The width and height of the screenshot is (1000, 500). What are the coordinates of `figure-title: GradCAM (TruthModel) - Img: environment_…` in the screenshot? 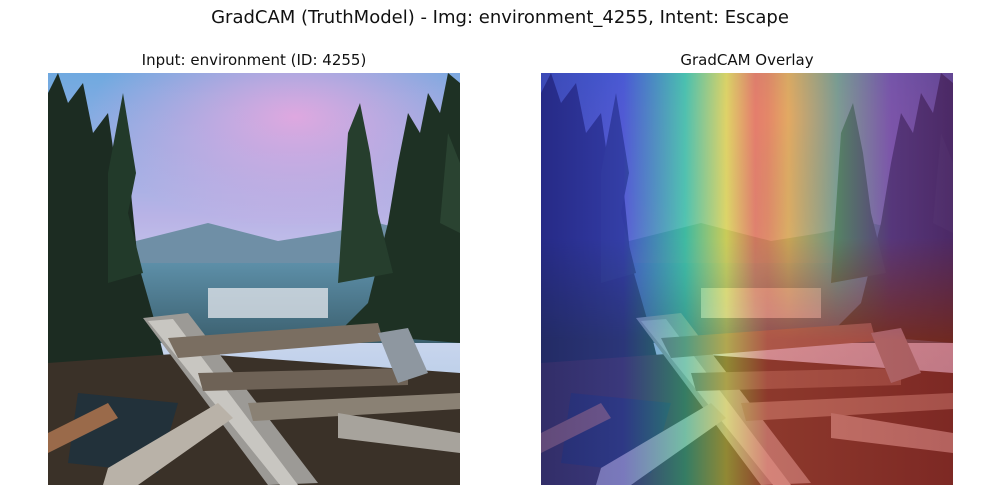 It's located at (500, 17).